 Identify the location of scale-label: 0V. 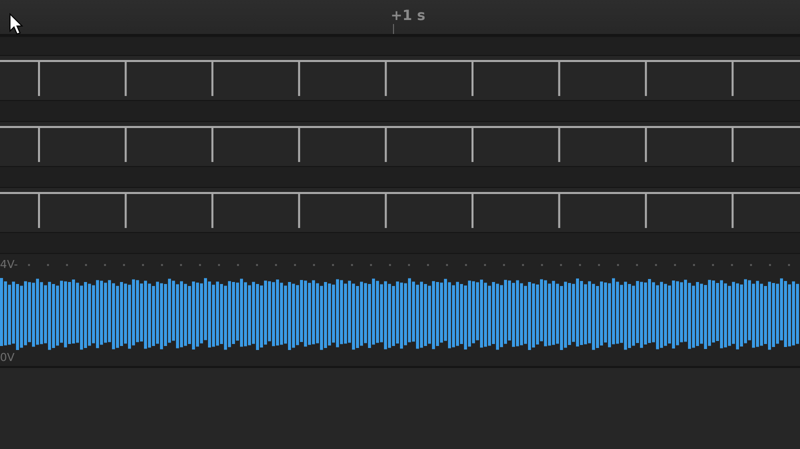
(7, 358).